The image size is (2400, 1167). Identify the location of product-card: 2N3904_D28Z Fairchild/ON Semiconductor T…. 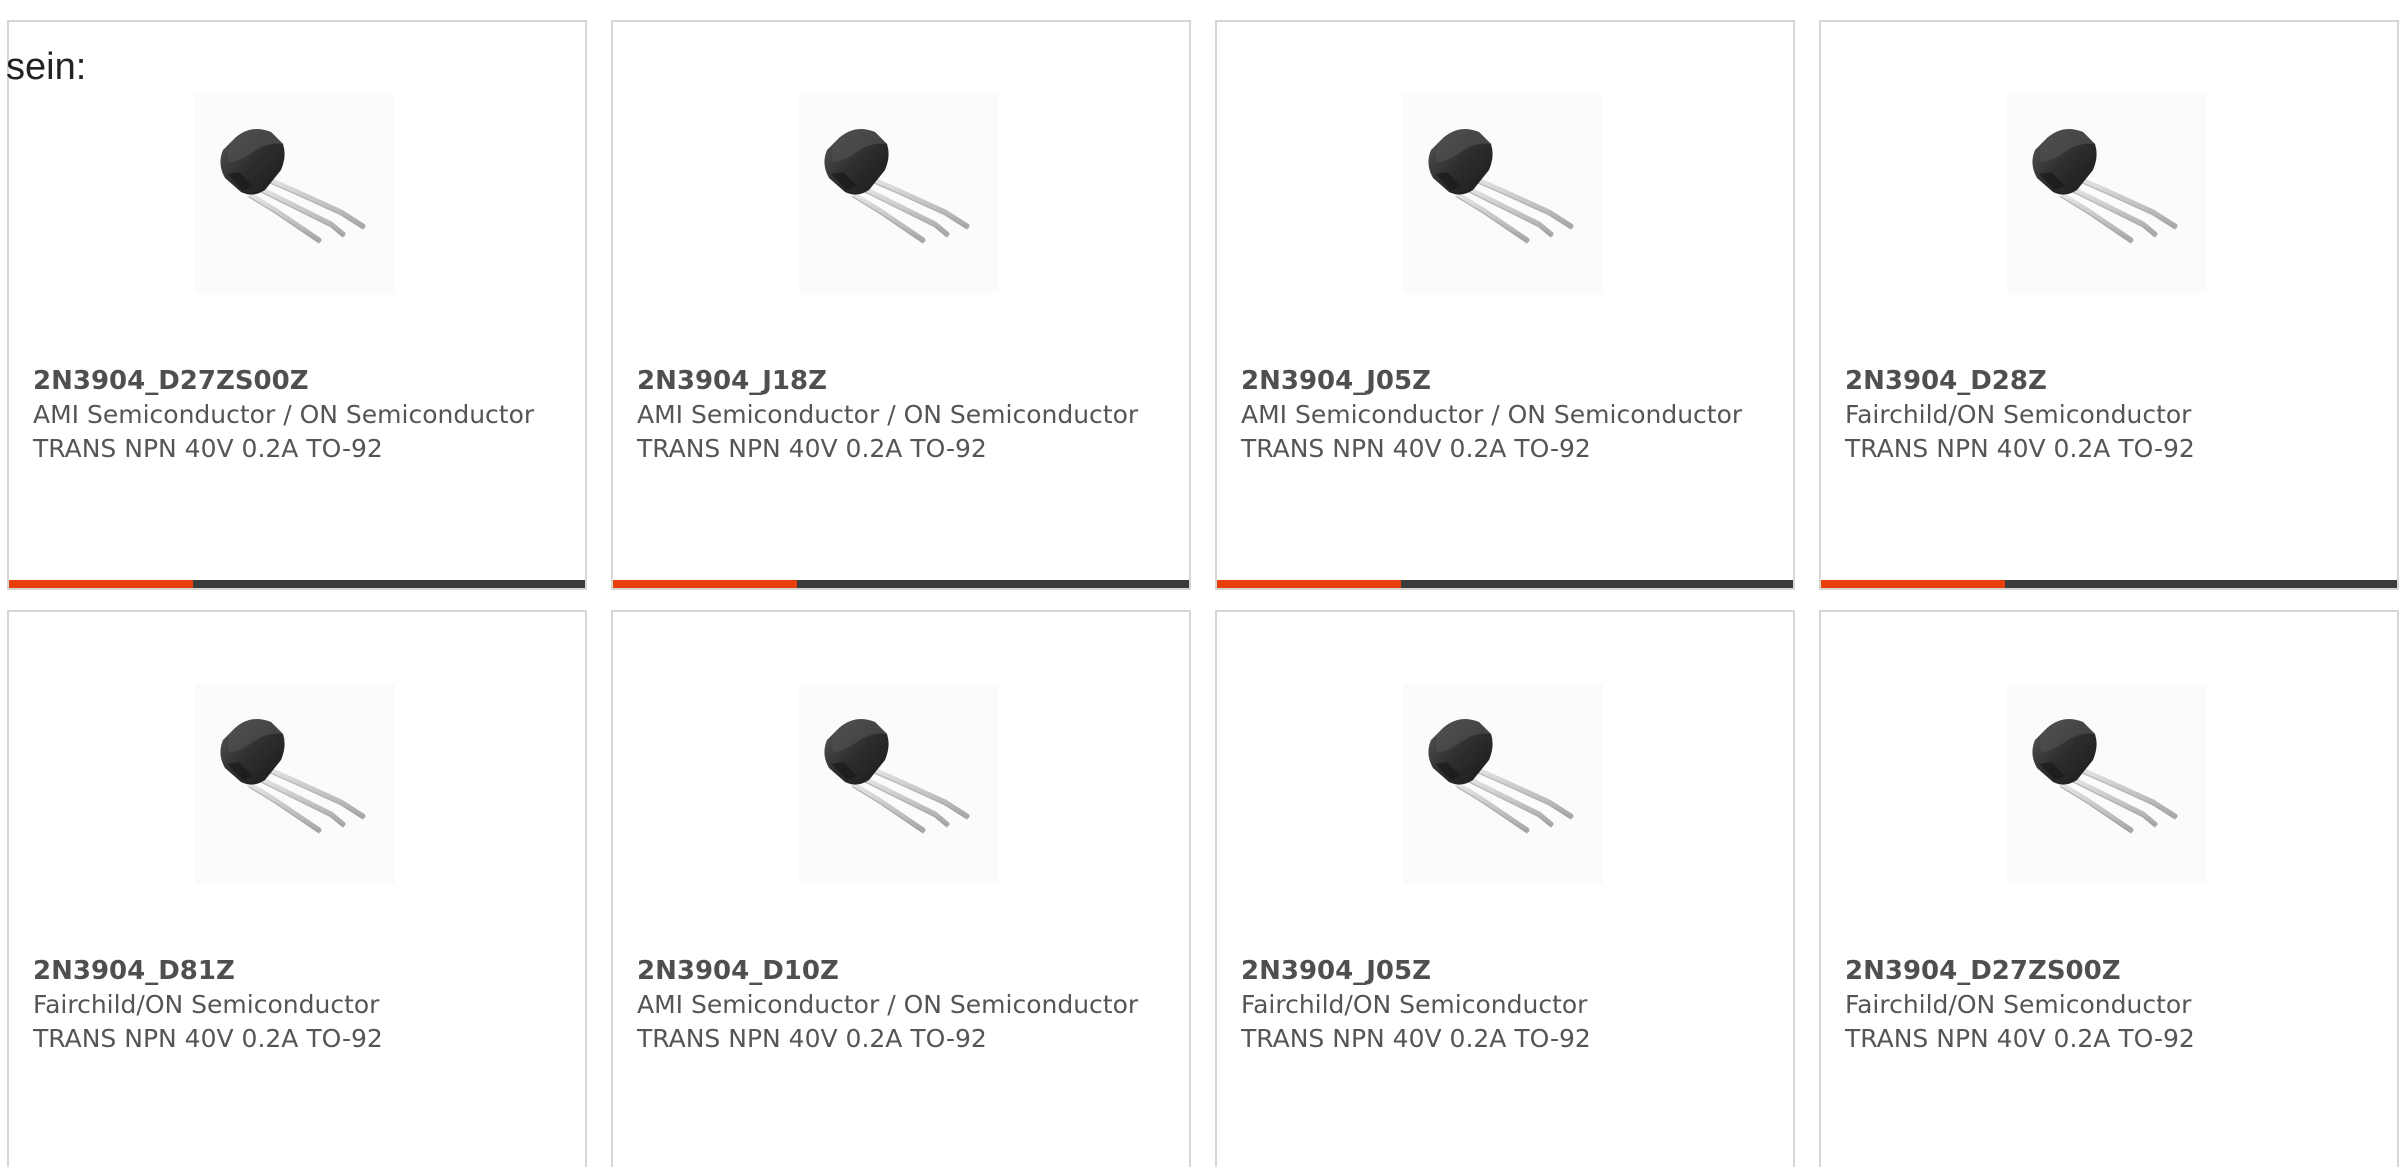
(2109, 305).